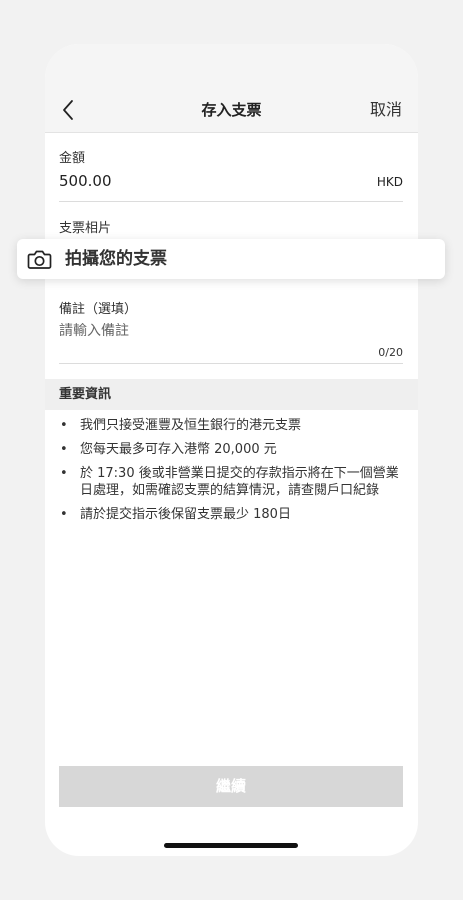 The image size is (463, 900). I want to click on remarks-char-counter: 0/20, so click(390, 352).